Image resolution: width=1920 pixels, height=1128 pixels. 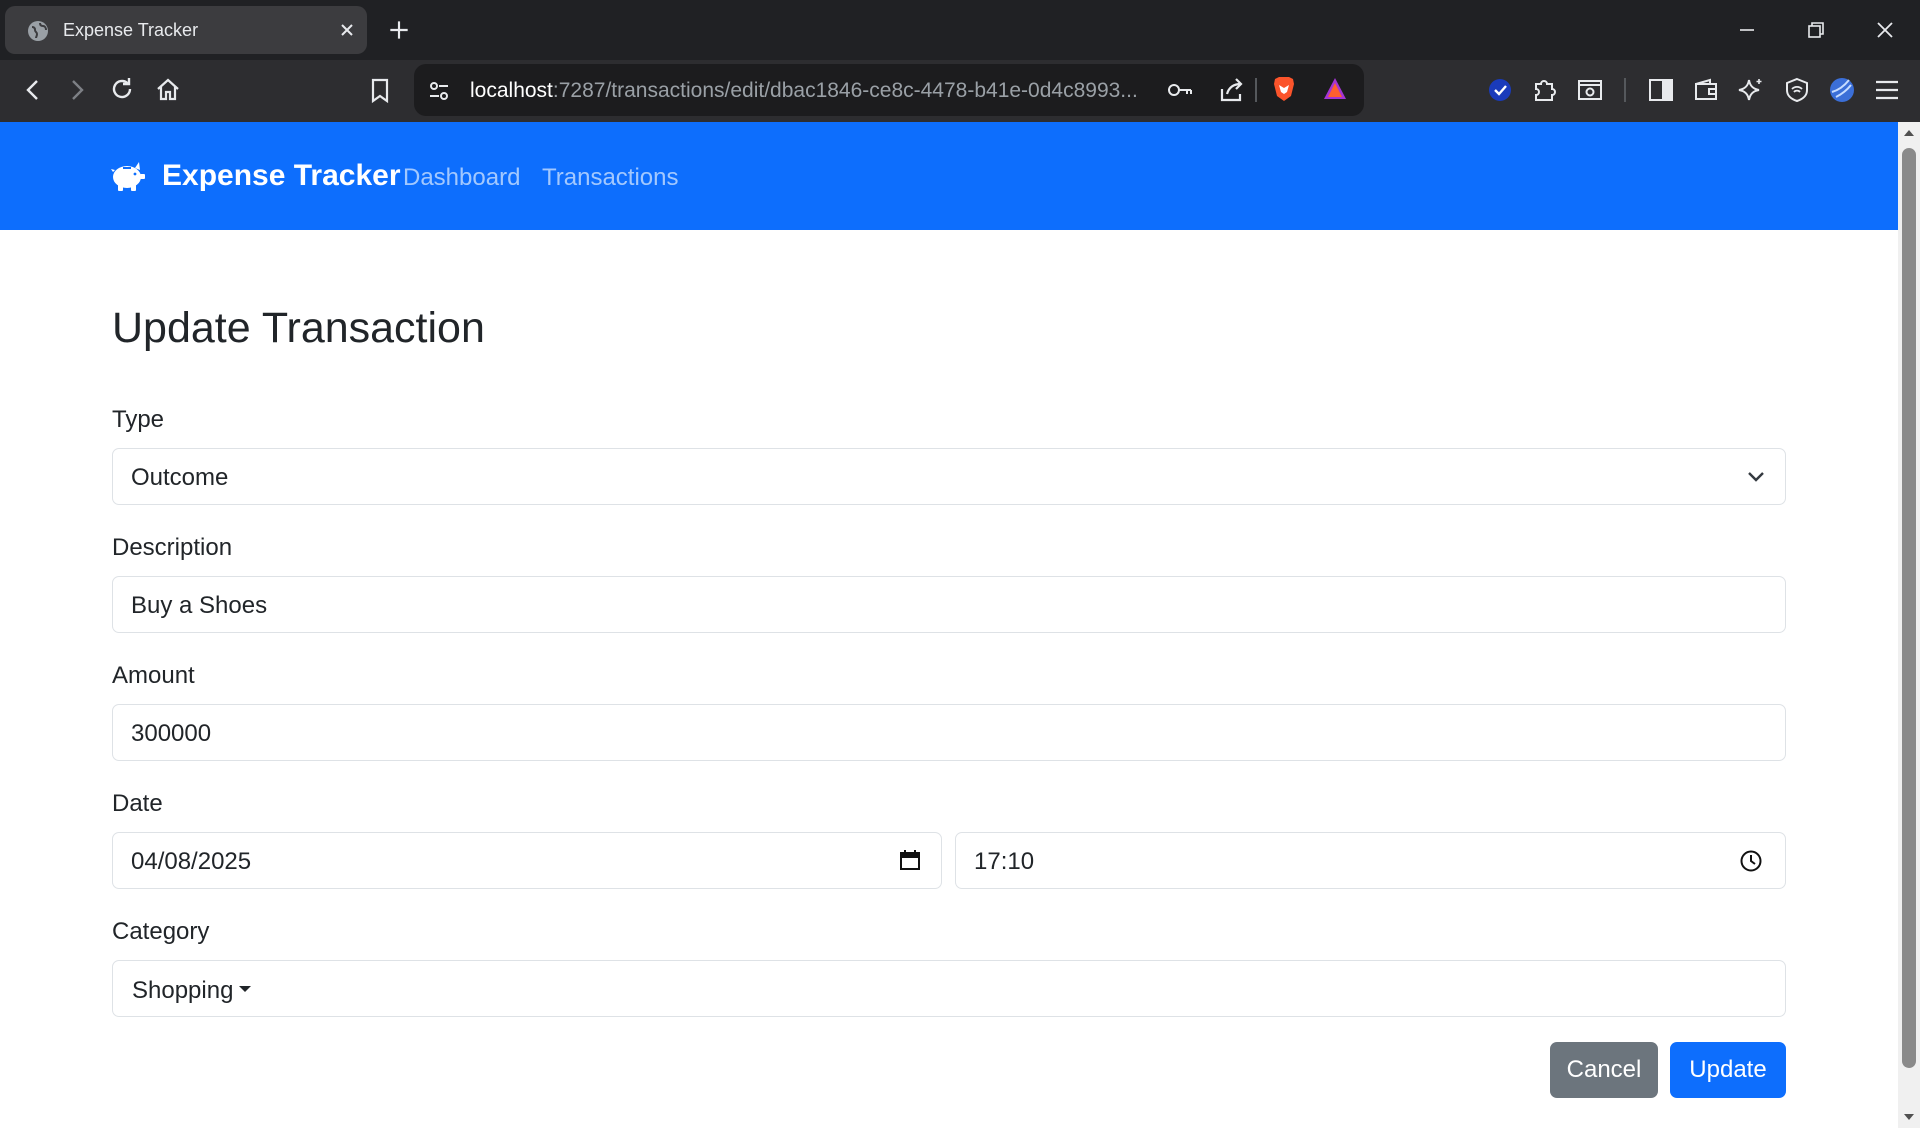 What do you see at coordinates (399, 30) in the screenshot?
I see `new-tab-icon` at bounding box center [399, 30].